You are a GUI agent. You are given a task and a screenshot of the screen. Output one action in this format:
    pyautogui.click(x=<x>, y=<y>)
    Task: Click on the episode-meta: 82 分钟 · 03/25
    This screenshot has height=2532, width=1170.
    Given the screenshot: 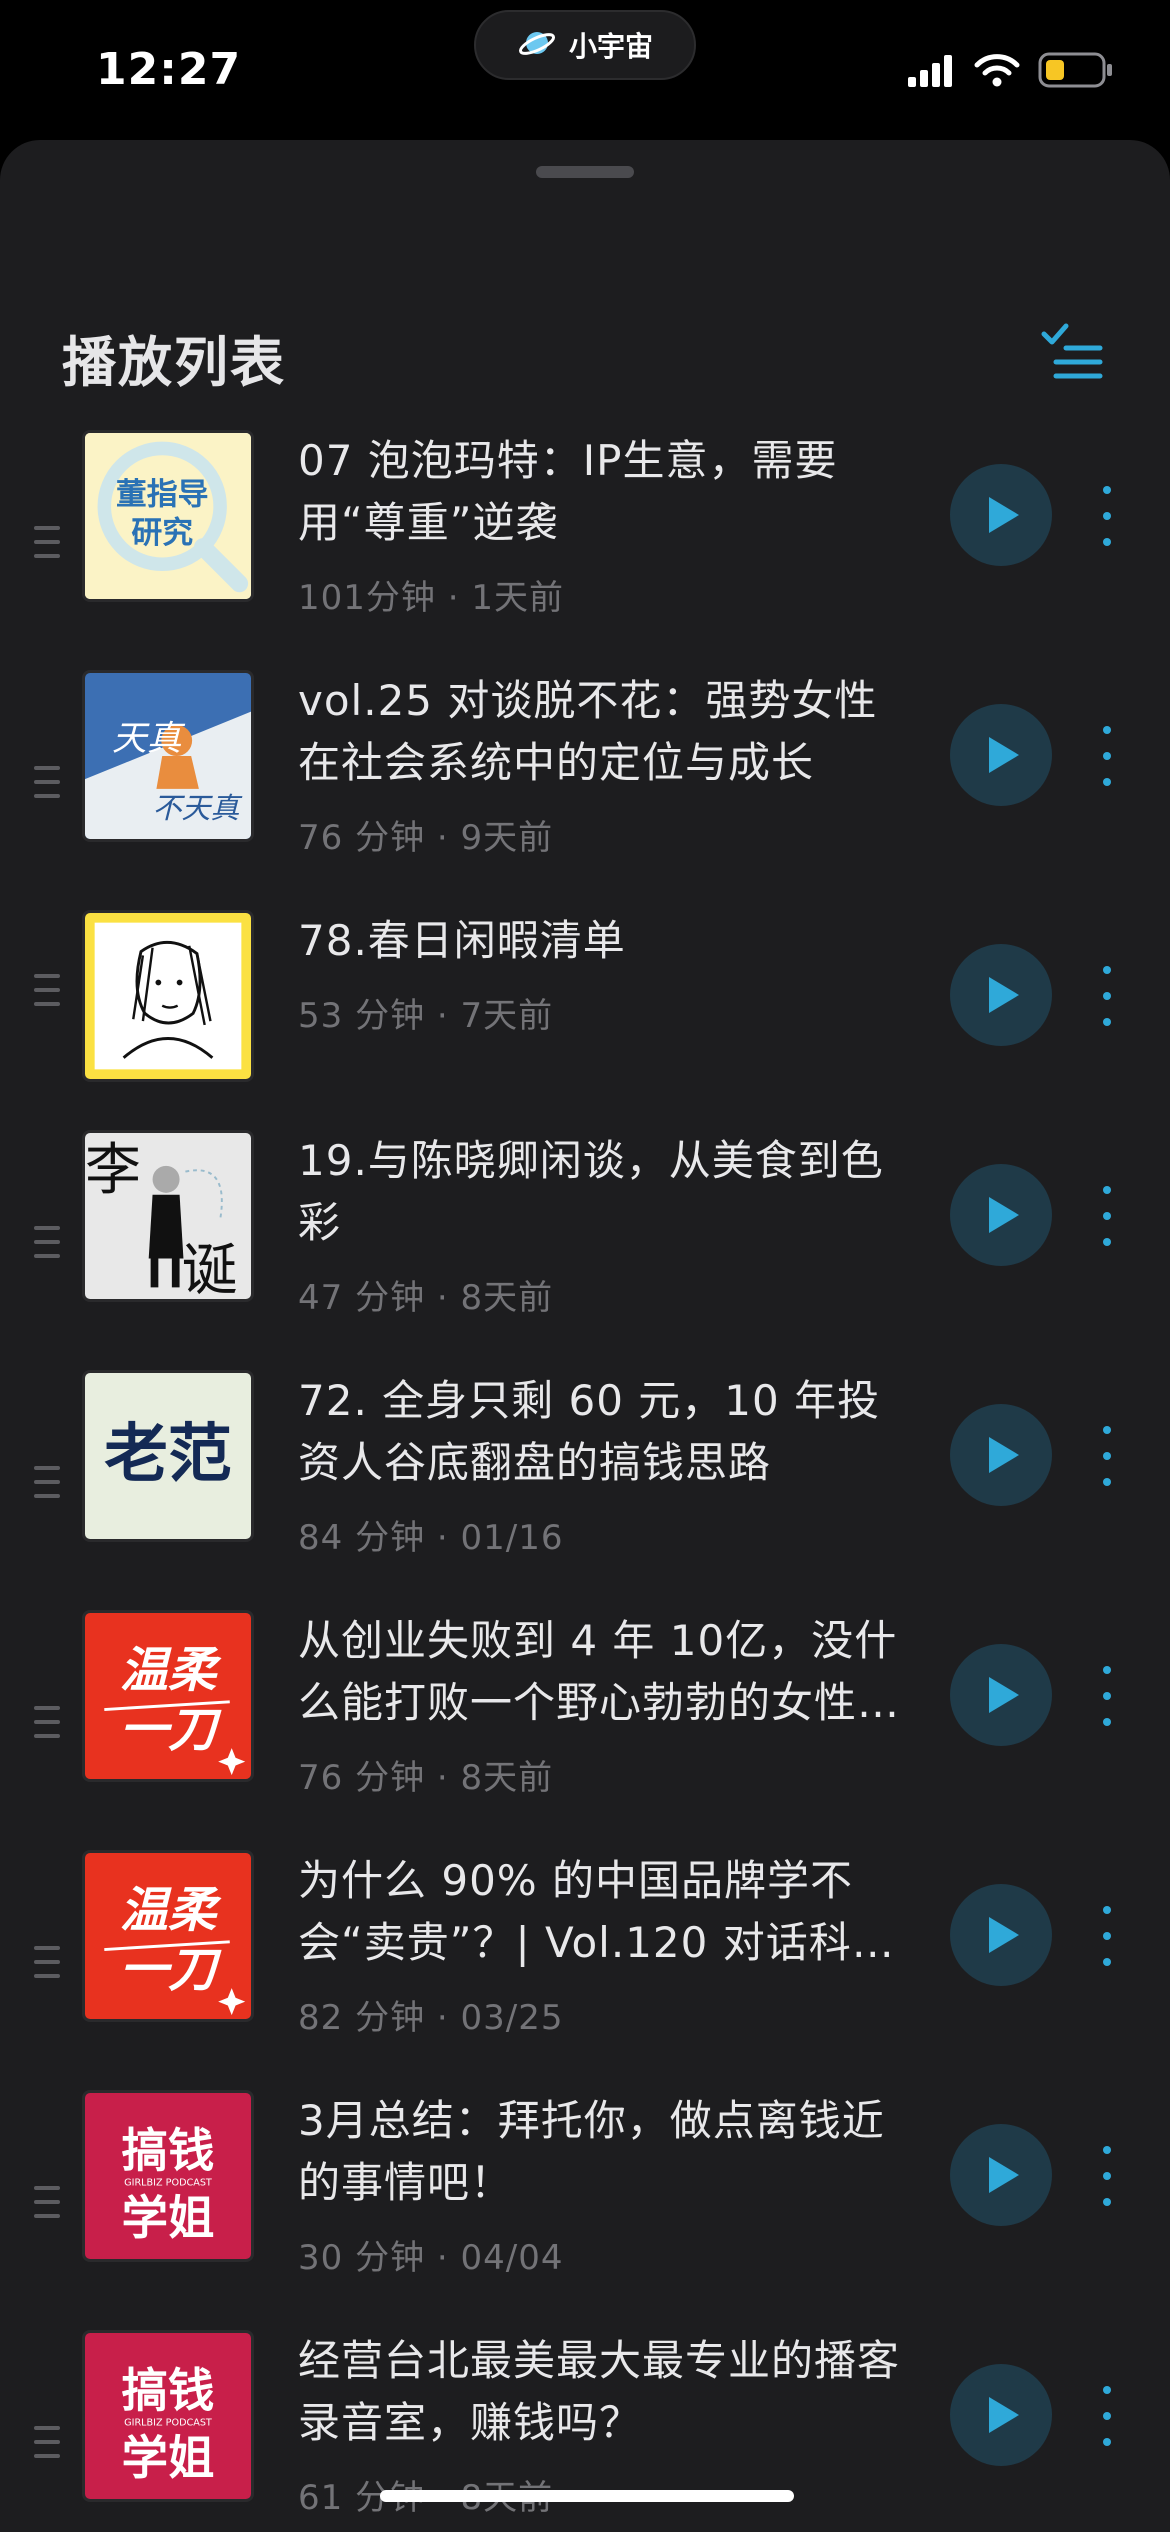 What is the action you would take?
    pyautogui.click(x=431, y=2018)
    